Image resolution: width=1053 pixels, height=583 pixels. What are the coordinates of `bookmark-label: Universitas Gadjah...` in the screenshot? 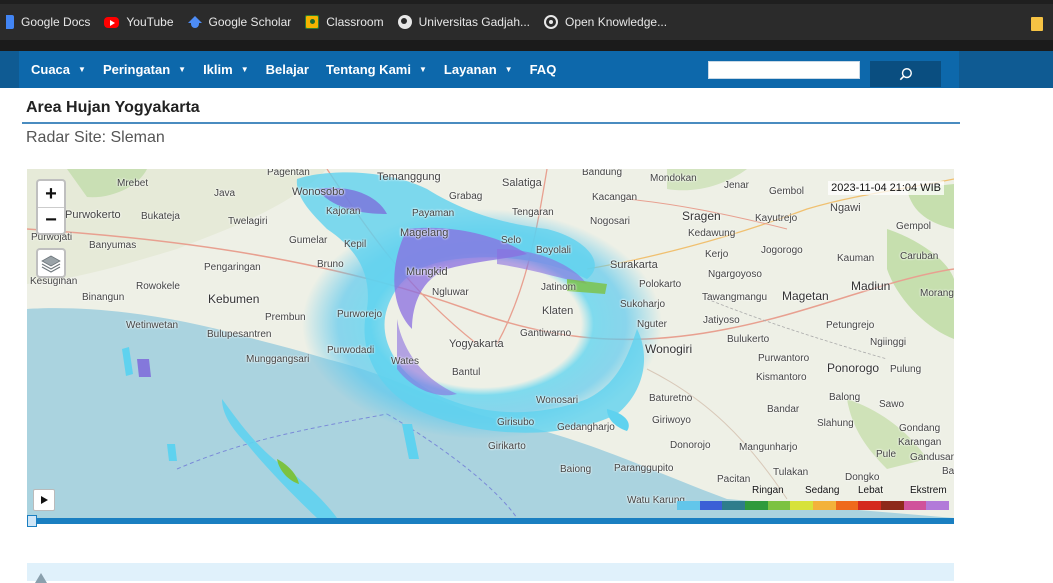 It's located at (474, 22).